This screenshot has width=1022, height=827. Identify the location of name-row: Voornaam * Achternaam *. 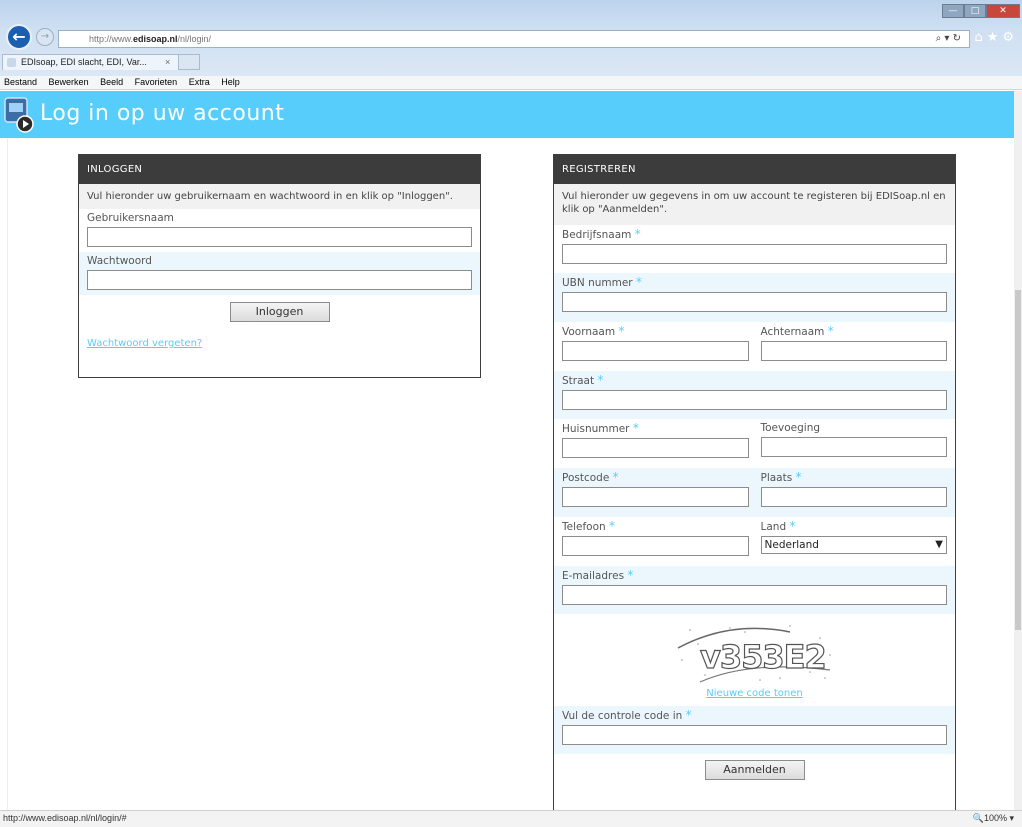
(754, 346).